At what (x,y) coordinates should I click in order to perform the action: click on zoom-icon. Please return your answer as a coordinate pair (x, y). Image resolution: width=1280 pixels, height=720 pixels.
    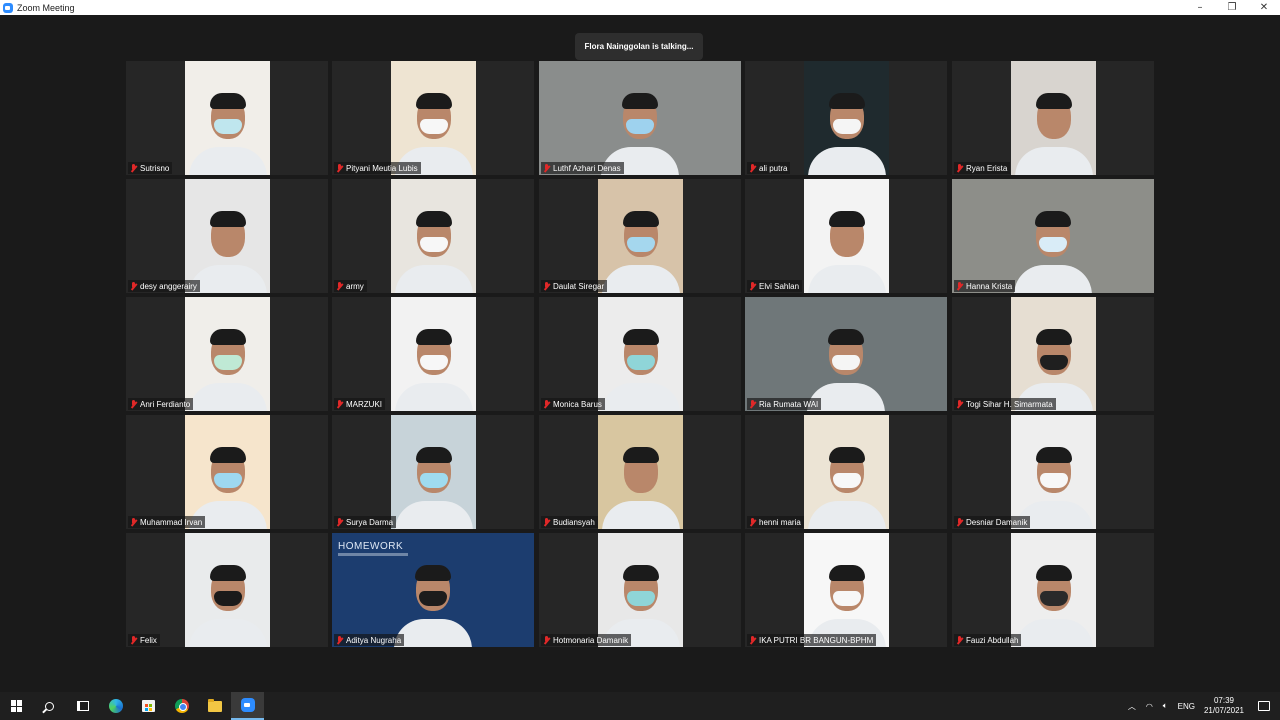
    Looking at the image, I should click on (247, 705).